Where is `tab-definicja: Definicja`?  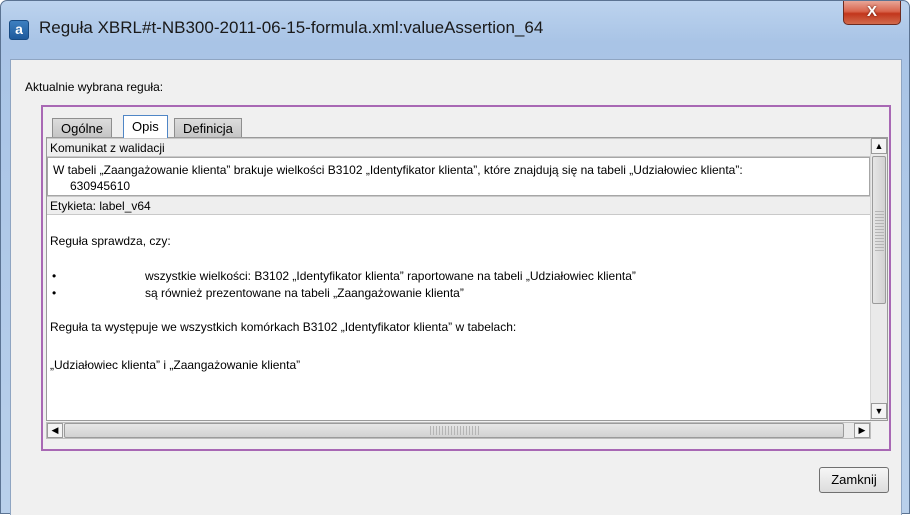
tab-definicja: Definicja is located at coordinates (208, 128).